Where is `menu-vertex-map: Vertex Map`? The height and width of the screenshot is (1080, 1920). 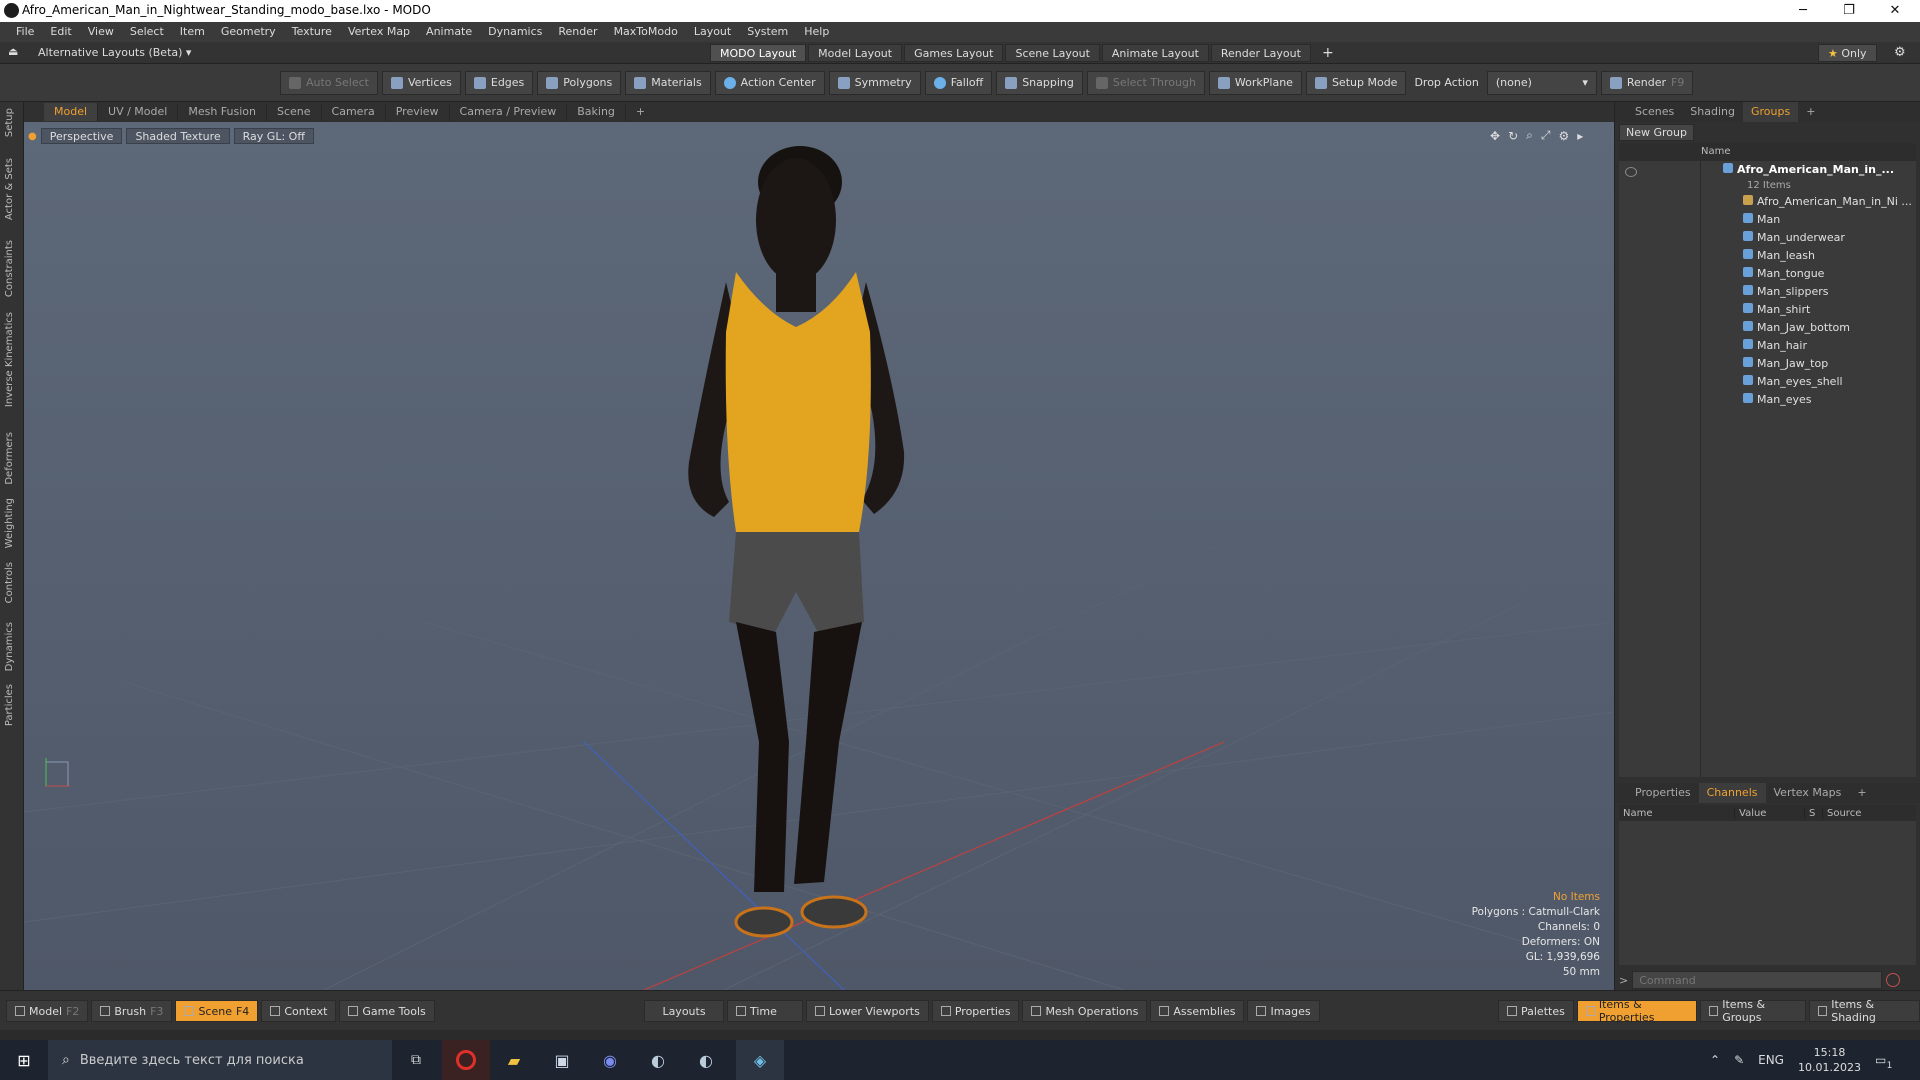 menu-vertex-map: Vertex Map is located at coordinates (379, 32).